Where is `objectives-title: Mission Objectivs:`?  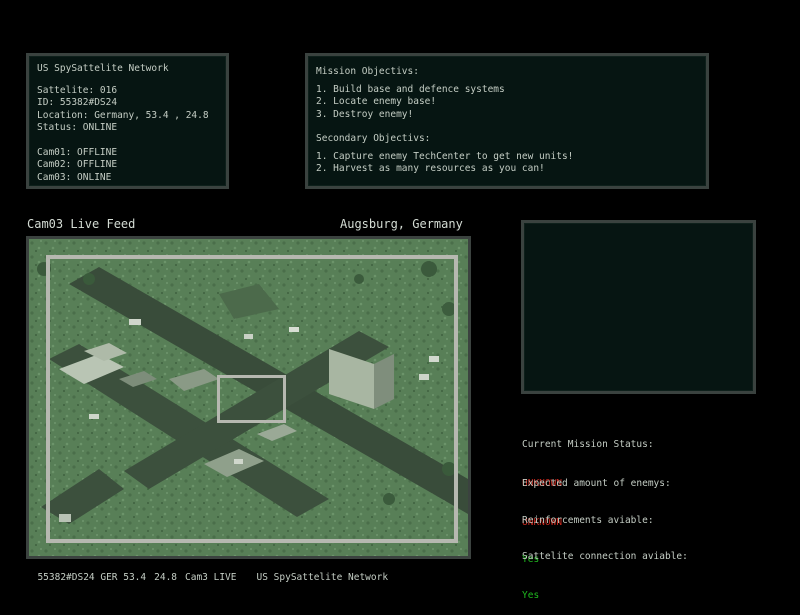 objectives-title: Mission Objectivs: is located at coordinates (367, 71).